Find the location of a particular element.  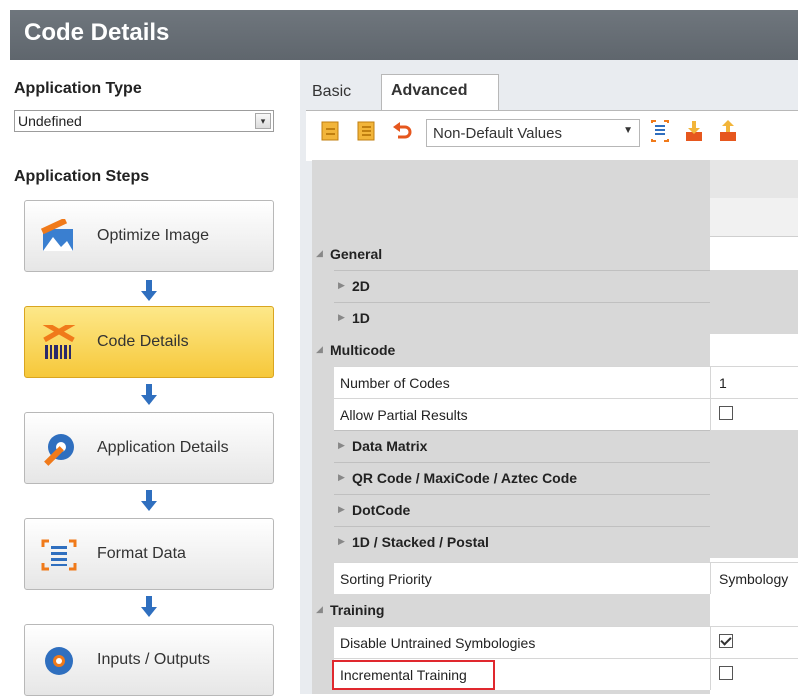

subcategory-1d-stacked-postal: ▶ 1D / Stacked / Postal is located at coordinates (555, 542).